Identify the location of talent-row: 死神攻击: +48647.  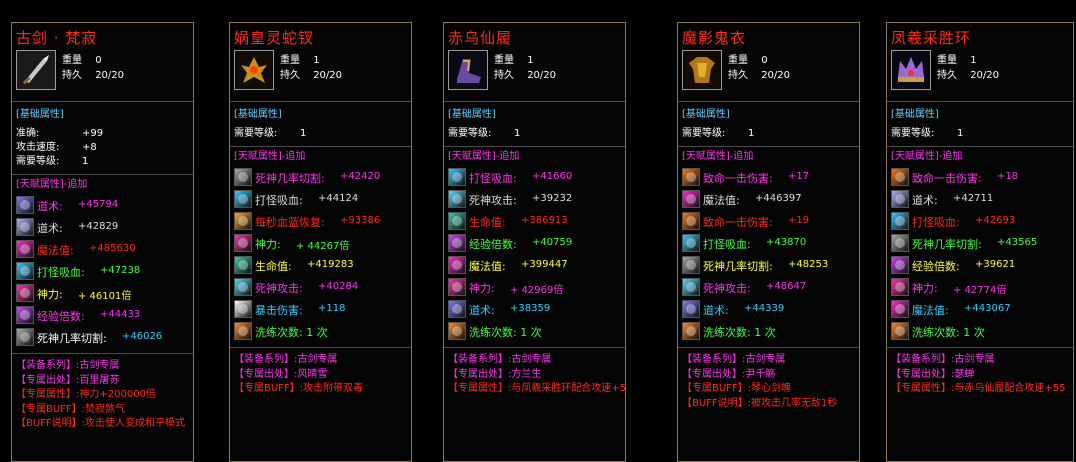
(769, 287).